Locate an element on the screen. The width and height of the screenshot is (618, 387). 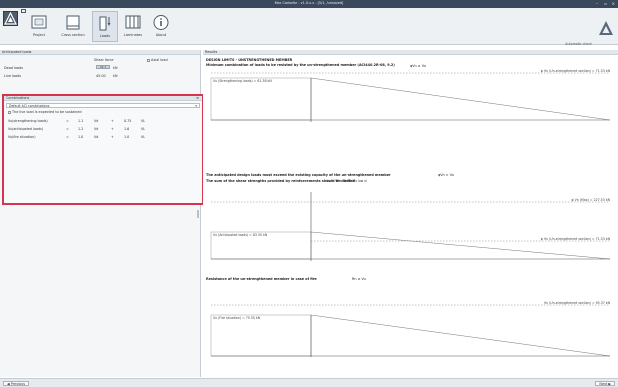
combination-label: Vu(fire situation) is located at coordinates (22, 137).